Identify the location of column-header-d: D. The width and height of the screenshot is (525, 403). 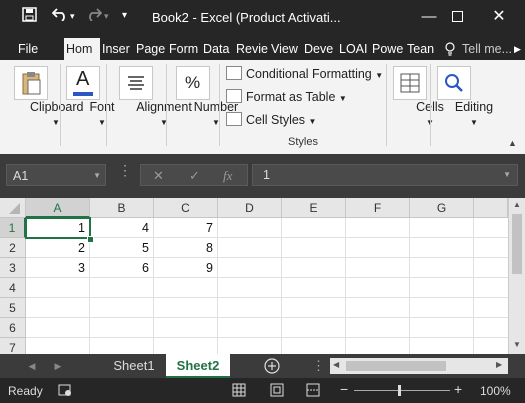
(250, 208).